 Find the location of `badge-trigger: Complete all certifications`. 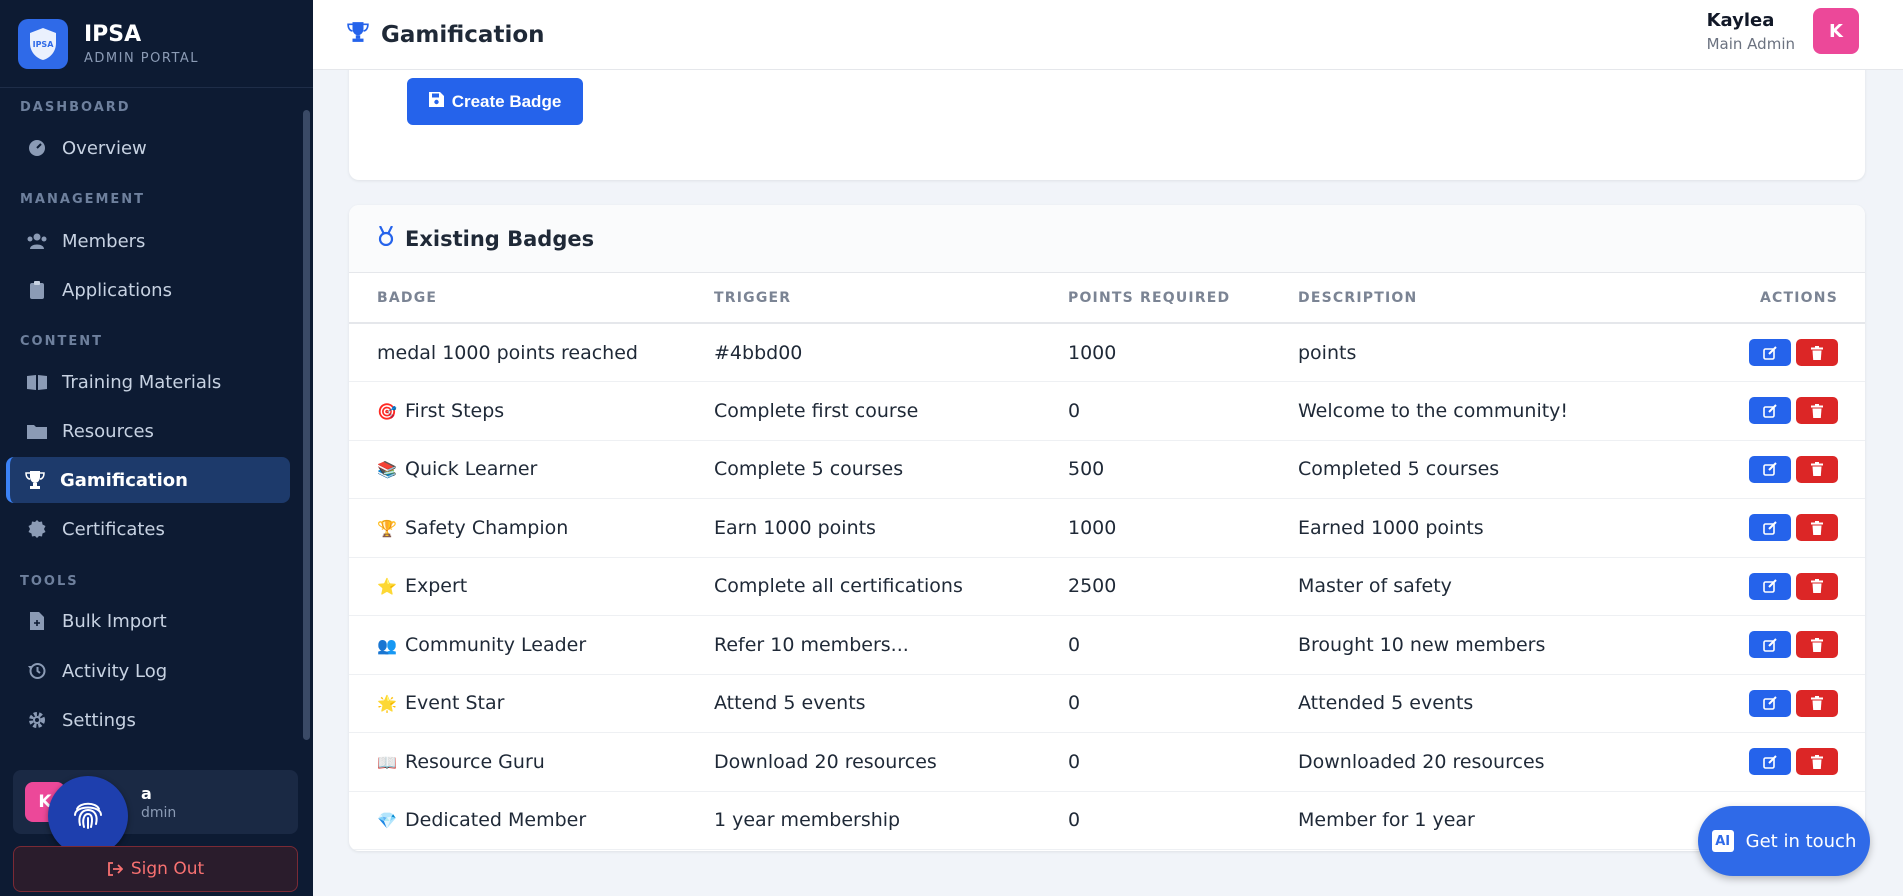

badge-trigger: Complete all certifications is located at coordinates (891, 586).